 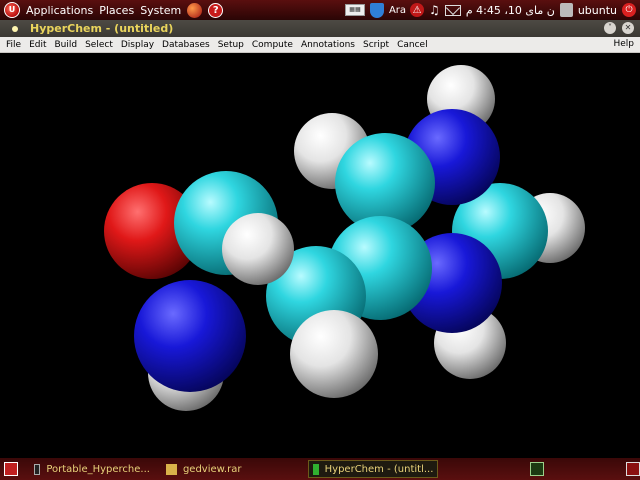 What do you see at coordinates (37, 45) in the screenshot?
I see `menu-edit: Edit` at bounding box center [37, 45].